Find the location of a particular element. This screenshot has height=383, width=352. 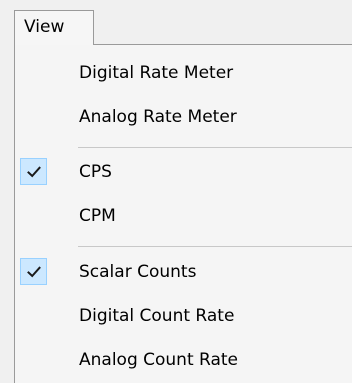

menu-item-analog-count-rate: Analog Count Rate is located at coordinates (183, 360).